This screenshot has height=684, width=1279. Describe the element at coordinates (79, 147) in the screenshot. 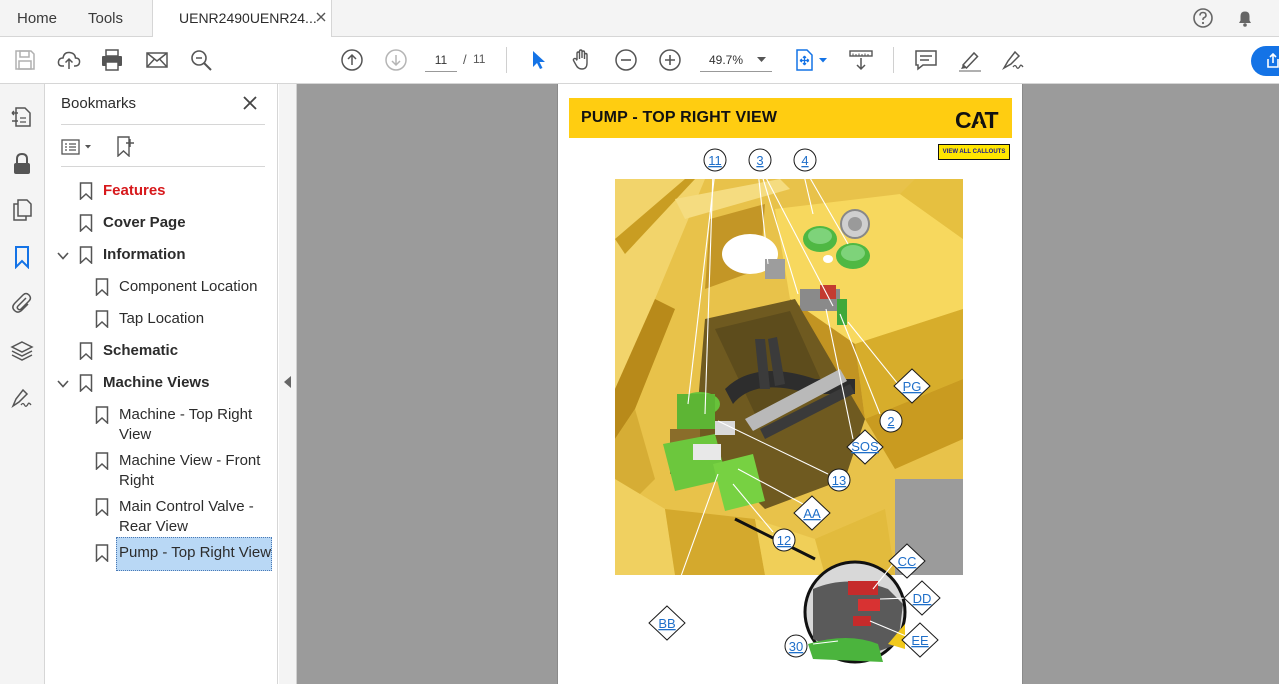

I see `bookmark-options-icon` at that location.